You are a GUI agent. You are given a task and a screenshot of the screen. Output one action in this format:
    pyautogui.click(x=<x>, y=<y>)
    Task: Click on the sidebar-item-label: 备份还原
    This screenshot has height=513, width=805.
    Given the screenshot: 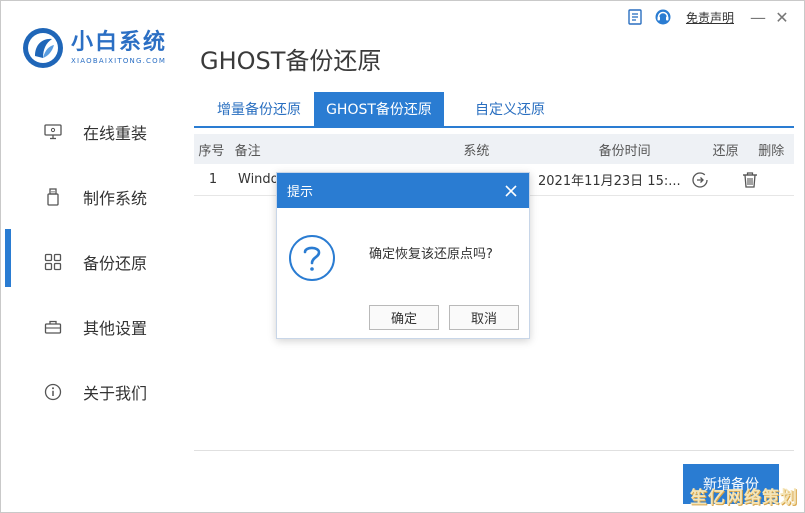 What is the action you would take?
    pyautogui.click(x=115, y=263)
    